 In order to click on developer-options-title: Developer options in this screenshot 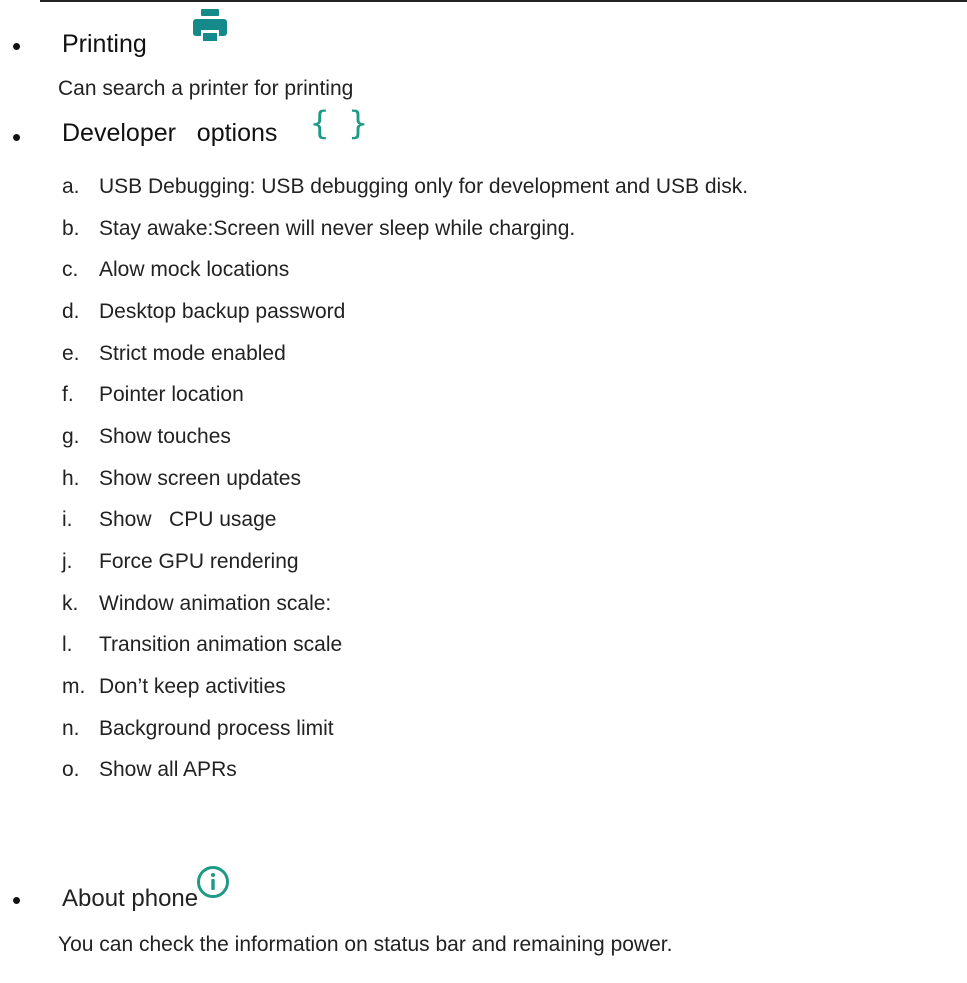, I will do `click(170, 133)`.